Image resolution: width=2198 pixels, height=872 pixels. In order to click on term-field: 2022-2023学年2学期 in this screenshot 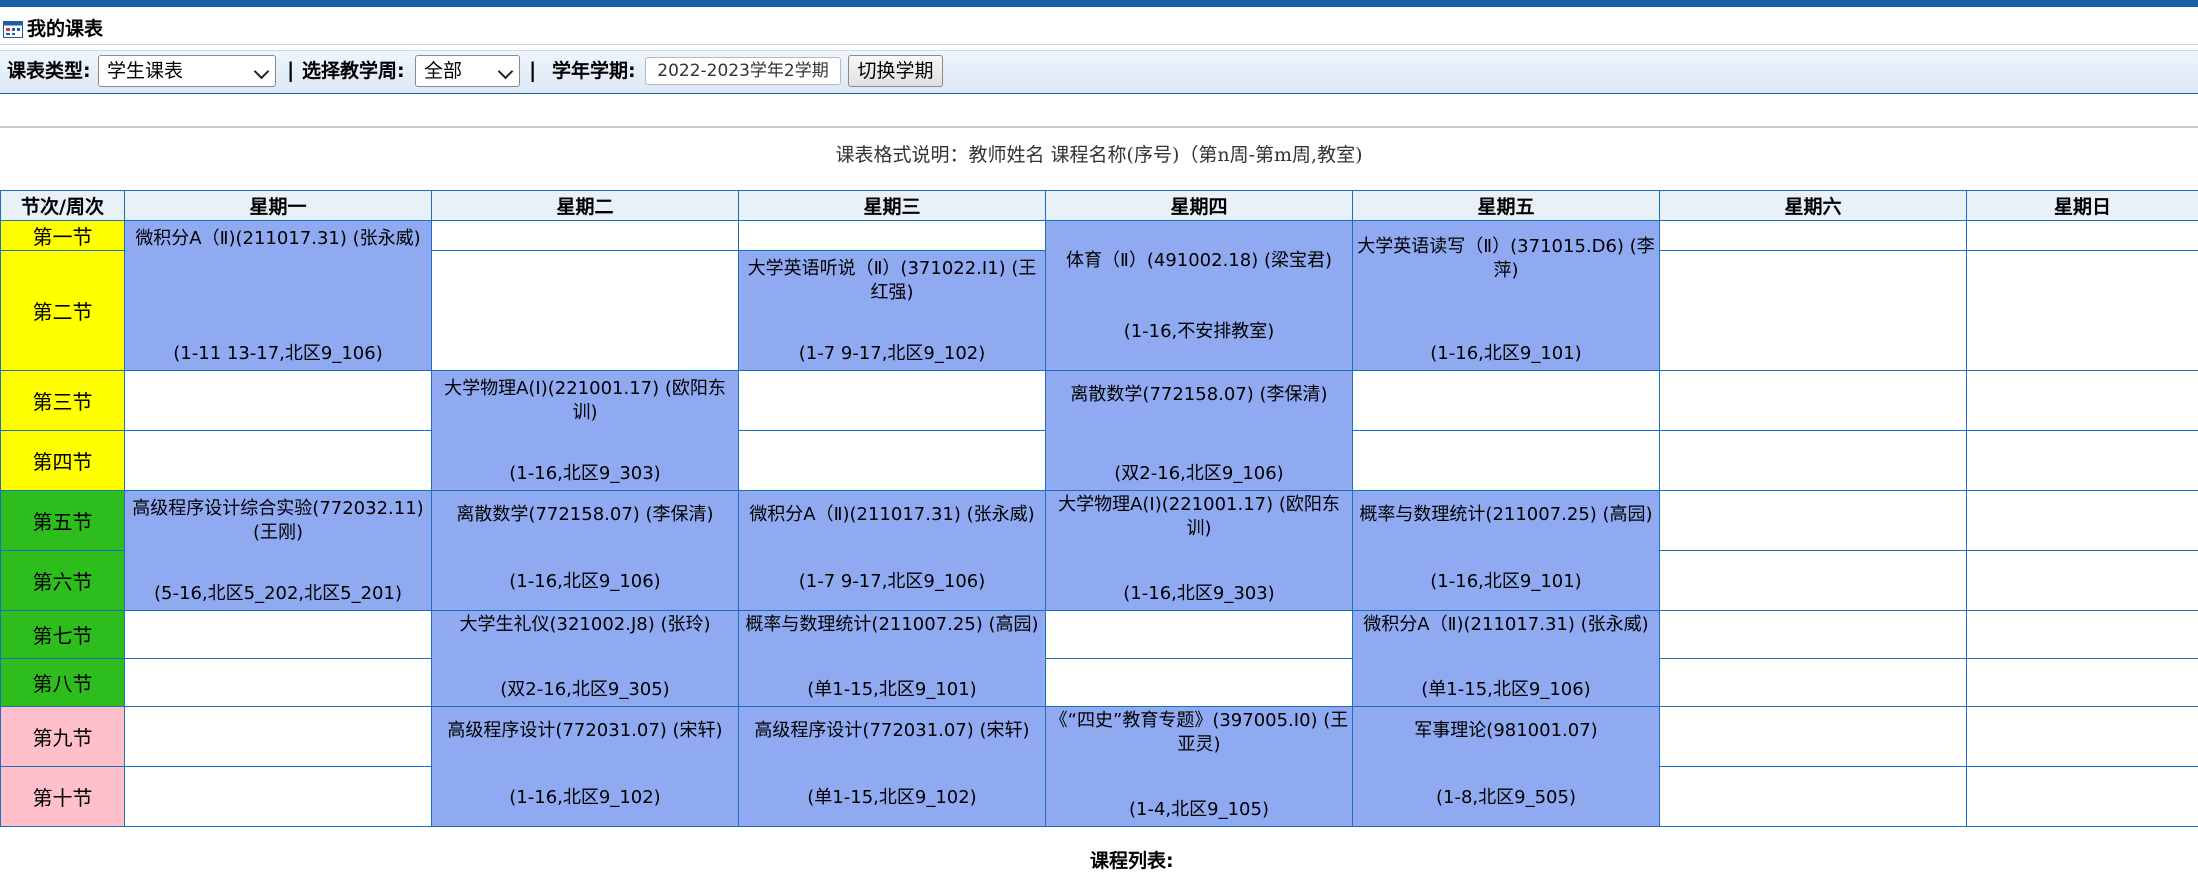, I will do `click(743, 71)`.